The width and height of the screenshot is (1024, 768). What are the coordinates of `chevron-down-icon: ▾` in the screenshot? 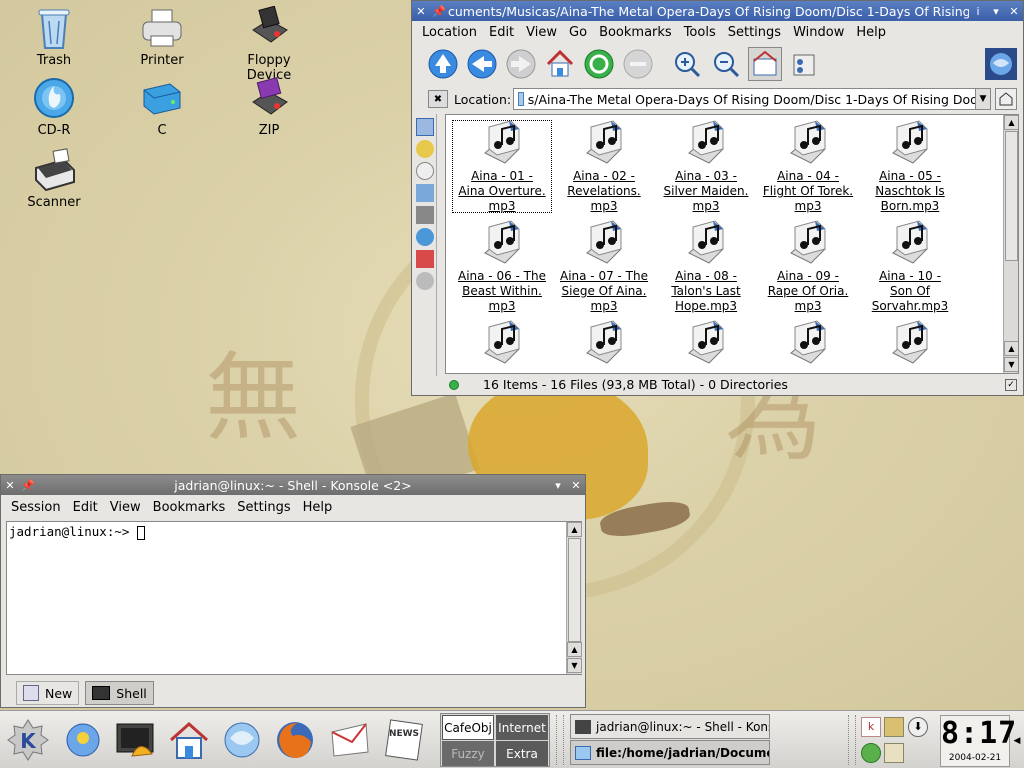 It's located at (558, 485).